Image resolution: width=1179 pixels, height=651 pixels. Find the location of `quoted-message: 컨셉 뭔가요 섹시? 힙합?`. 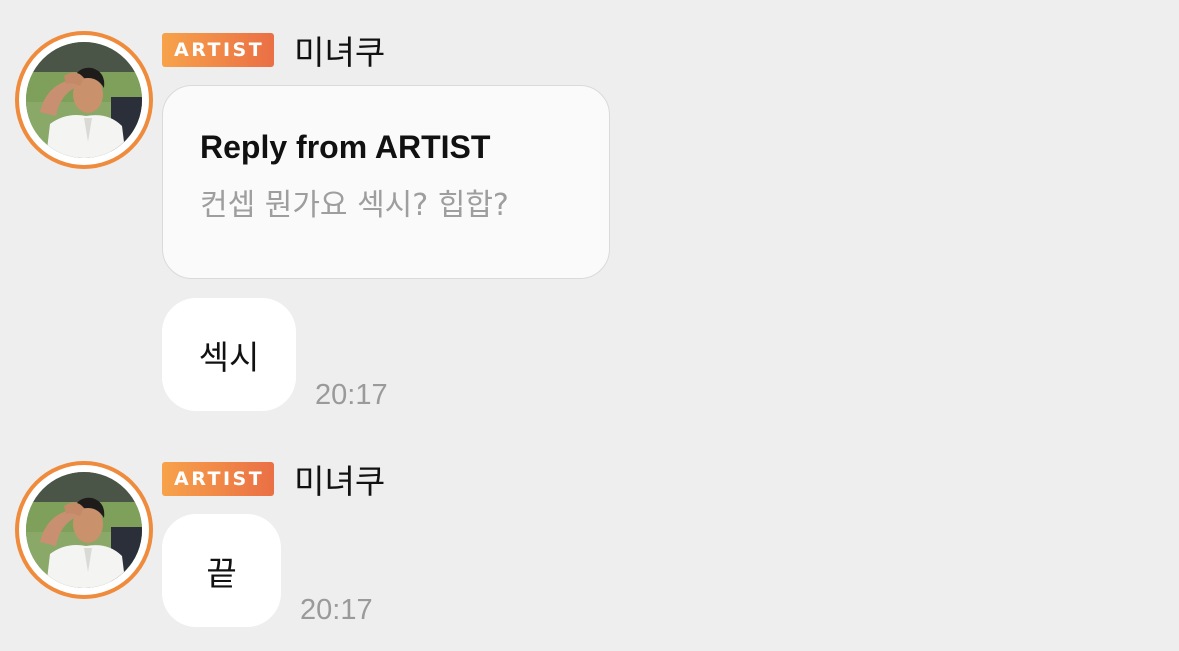

quoted-message: 컨셉 뭔가요 섹시? 힙합? is located at coordinates (354, 205).